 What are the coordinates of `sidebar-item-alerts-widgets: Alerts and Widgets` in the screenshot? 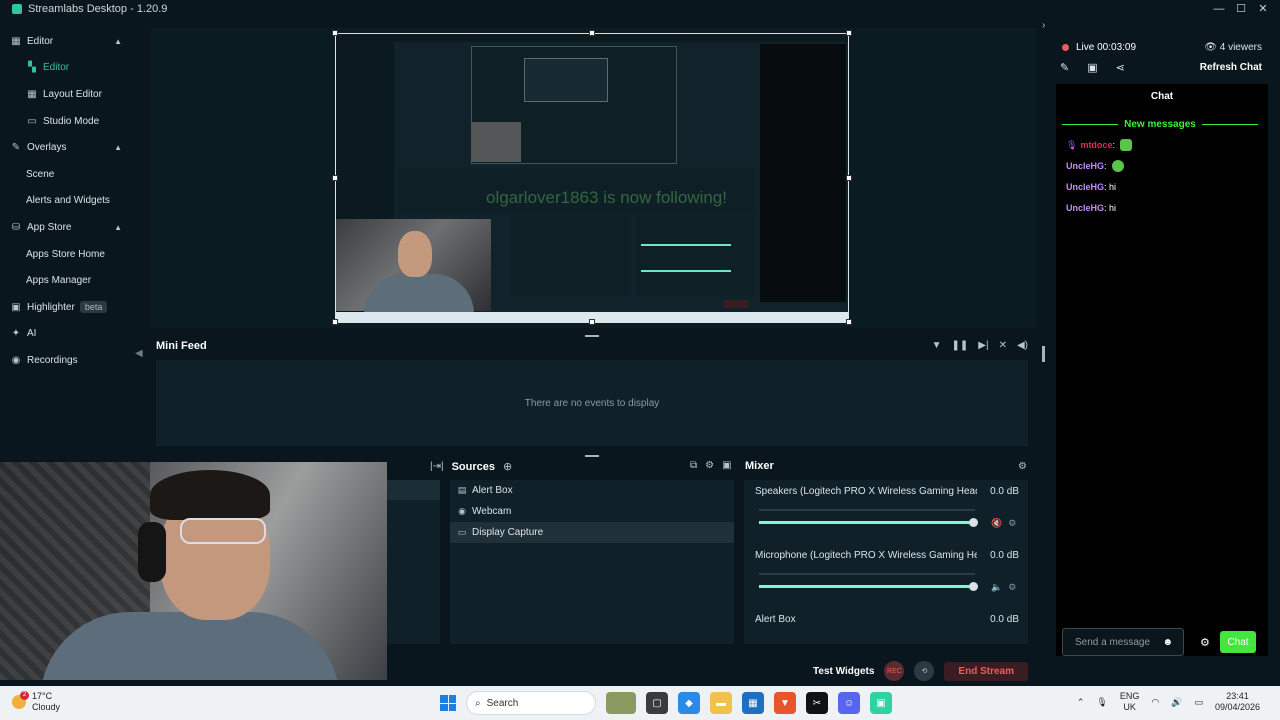 It's located at (68, 201).